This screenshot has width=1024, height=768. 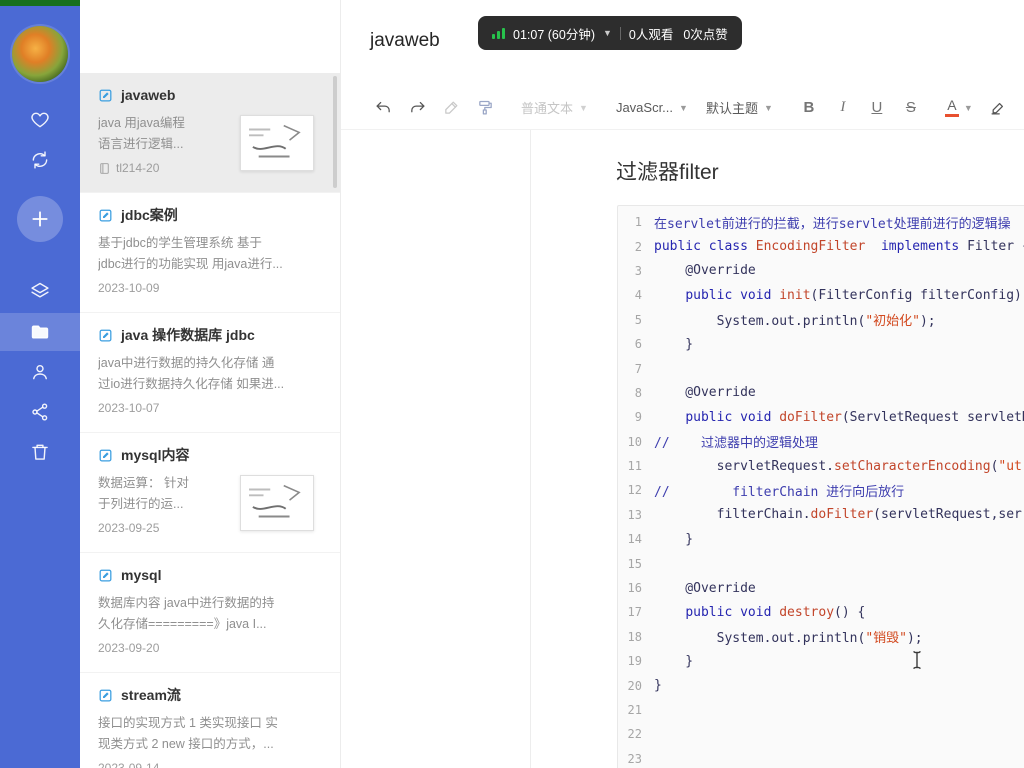 What do you see at coordinates (210, 493) in the screenshot?
I see `note-list-item: mysql内容 数据运算： 针对 于列进行的运... 2023-09-25` at bounding box center [210, 493].